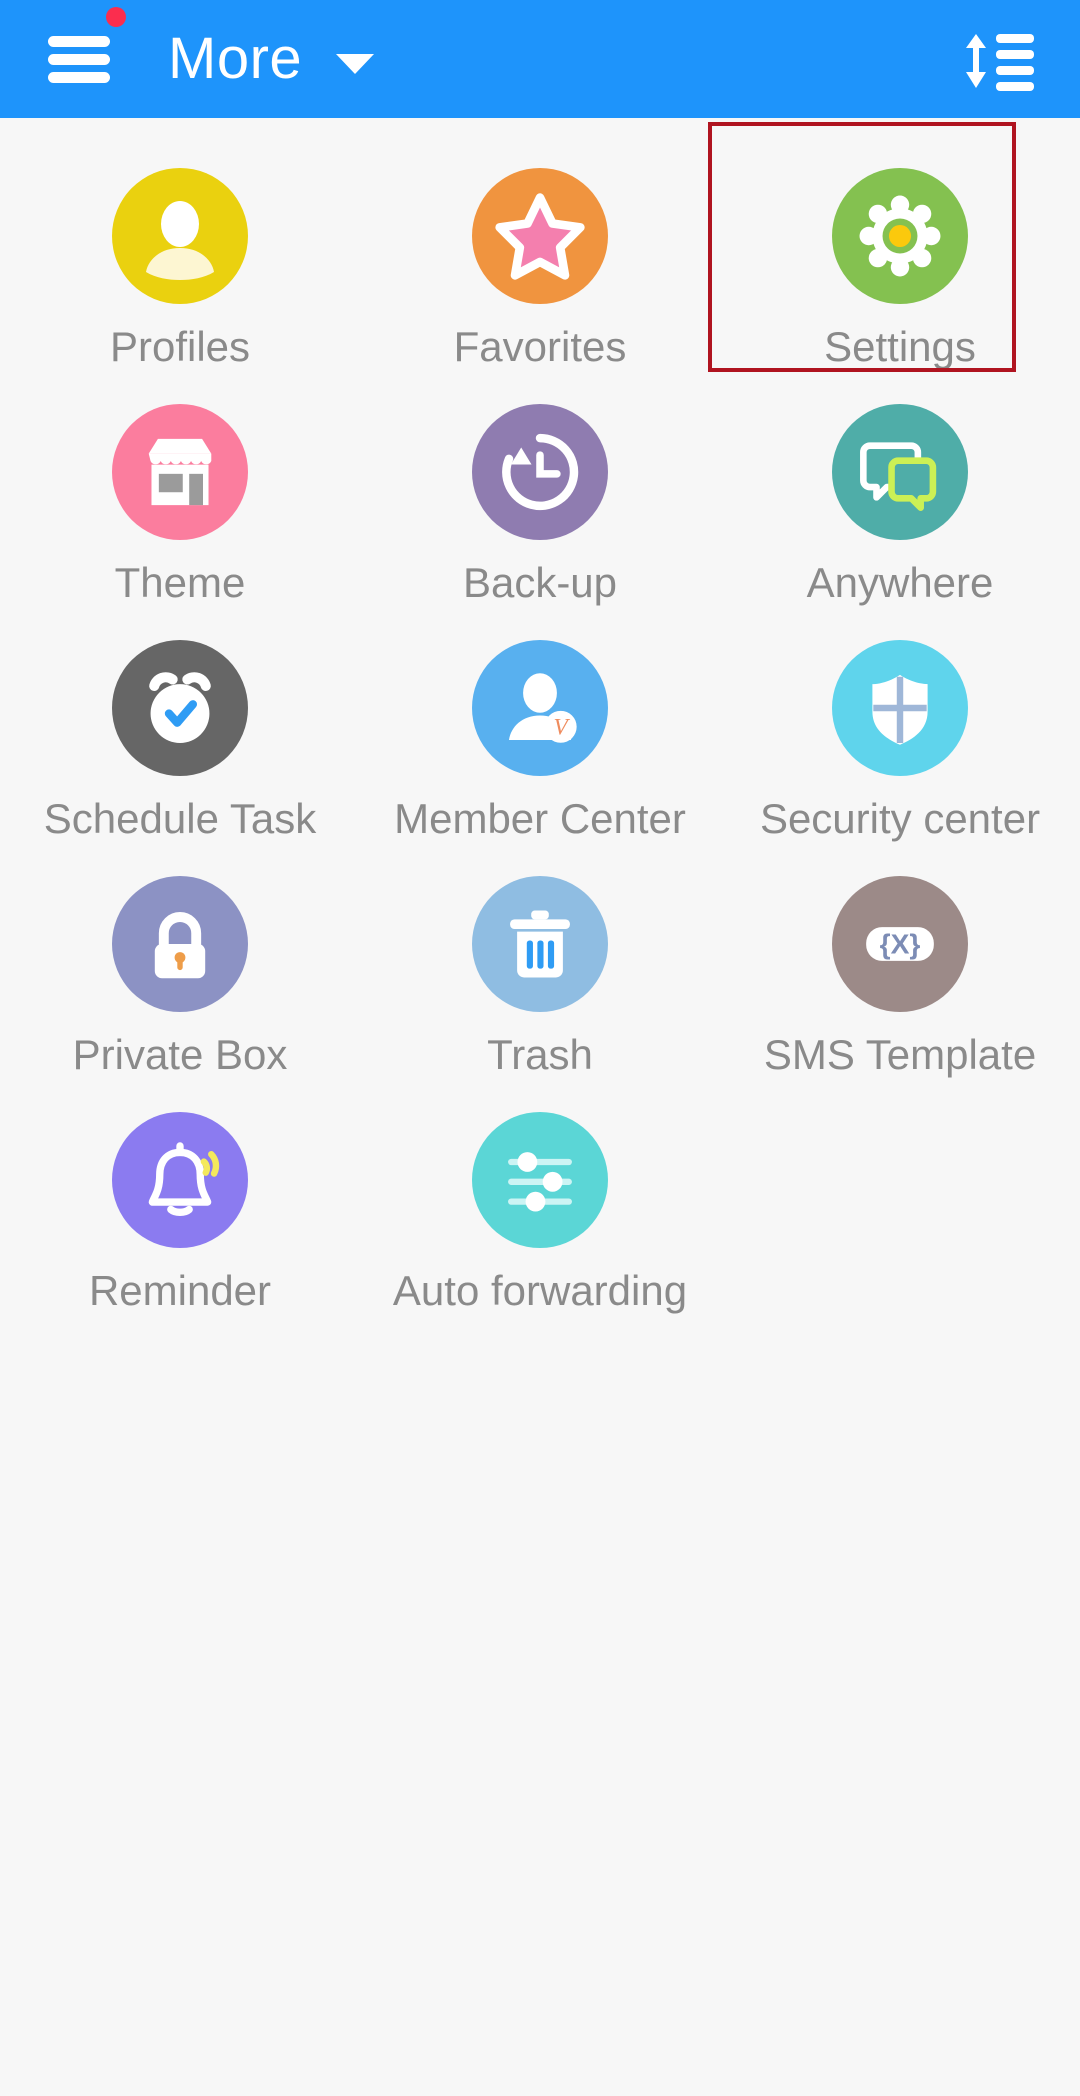 The width and height of the screenshot is (1080, 2096). What do you see at coordinates (900, 582) in the screenshot?
I see `grid-item-label: Anywhere` at bounding box center [900, 582].